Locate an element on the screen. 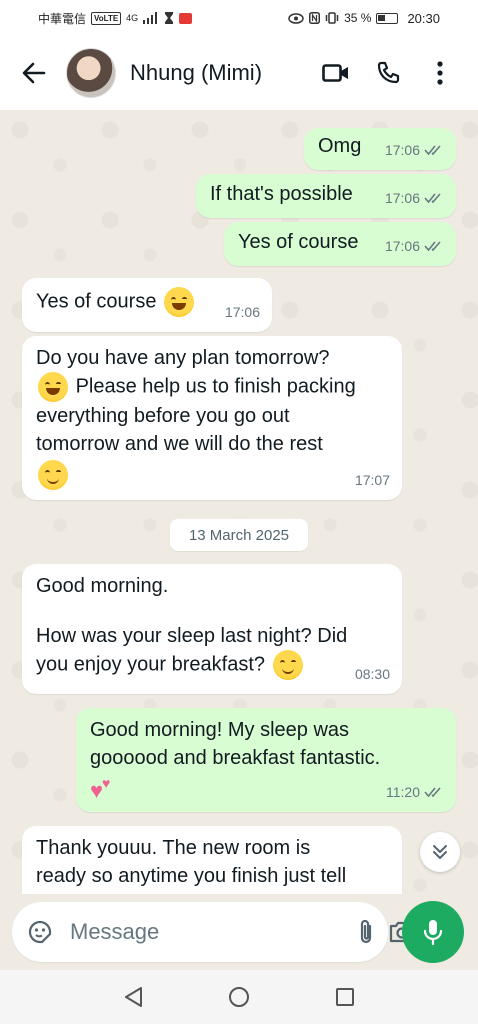 The image size is (478, 1024). arrow-left-icon is located at coordinates (34, 73).